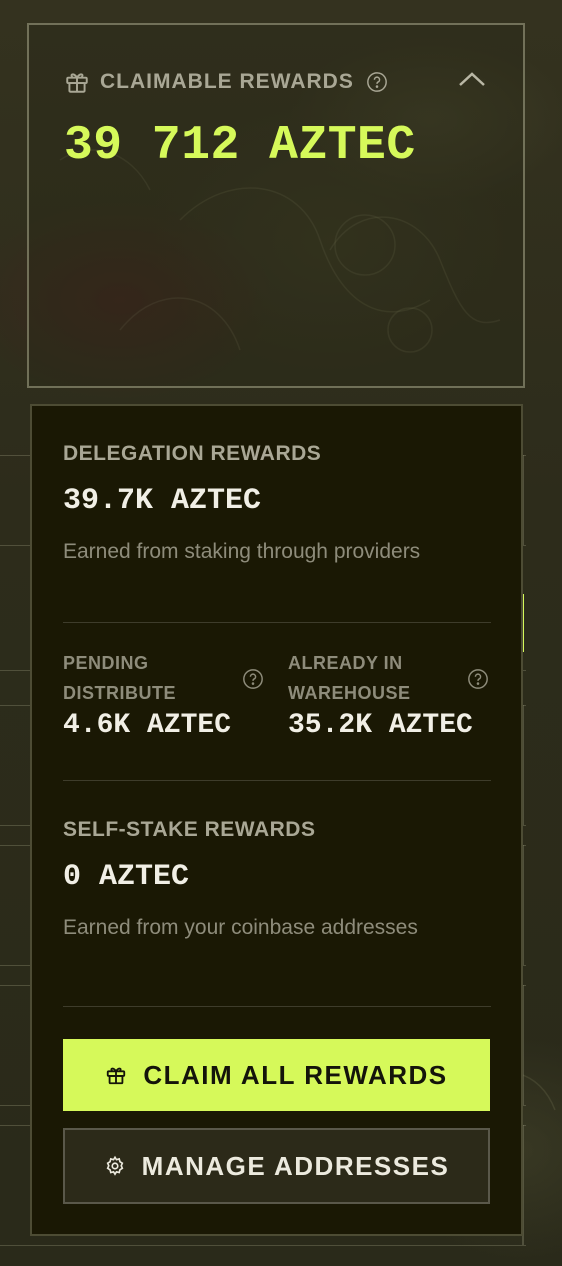  I want to click on pending-distribute-title: PENDING DISTRIBUTE, so click(119, 678).